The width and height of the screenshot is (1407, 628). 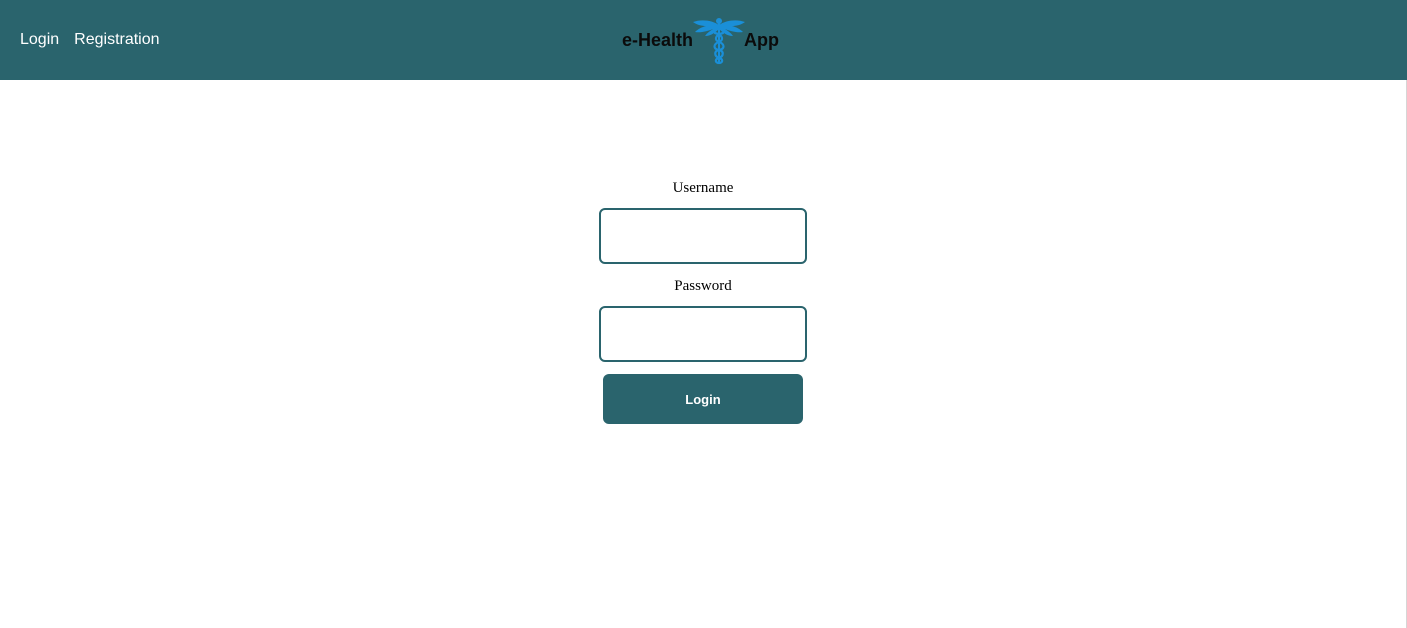 I want to click on password-input, so click(x=703, y=334).